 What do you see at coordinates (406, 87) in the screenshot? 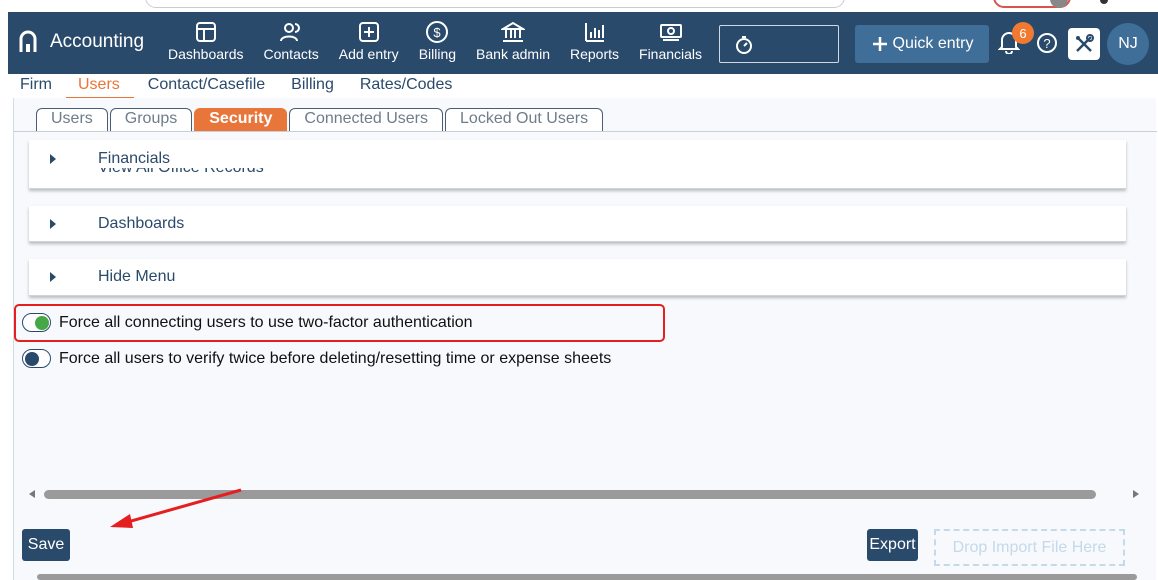
I see `subnav-rates-codes: Rates/Codes` at bounding box center [406, 87].